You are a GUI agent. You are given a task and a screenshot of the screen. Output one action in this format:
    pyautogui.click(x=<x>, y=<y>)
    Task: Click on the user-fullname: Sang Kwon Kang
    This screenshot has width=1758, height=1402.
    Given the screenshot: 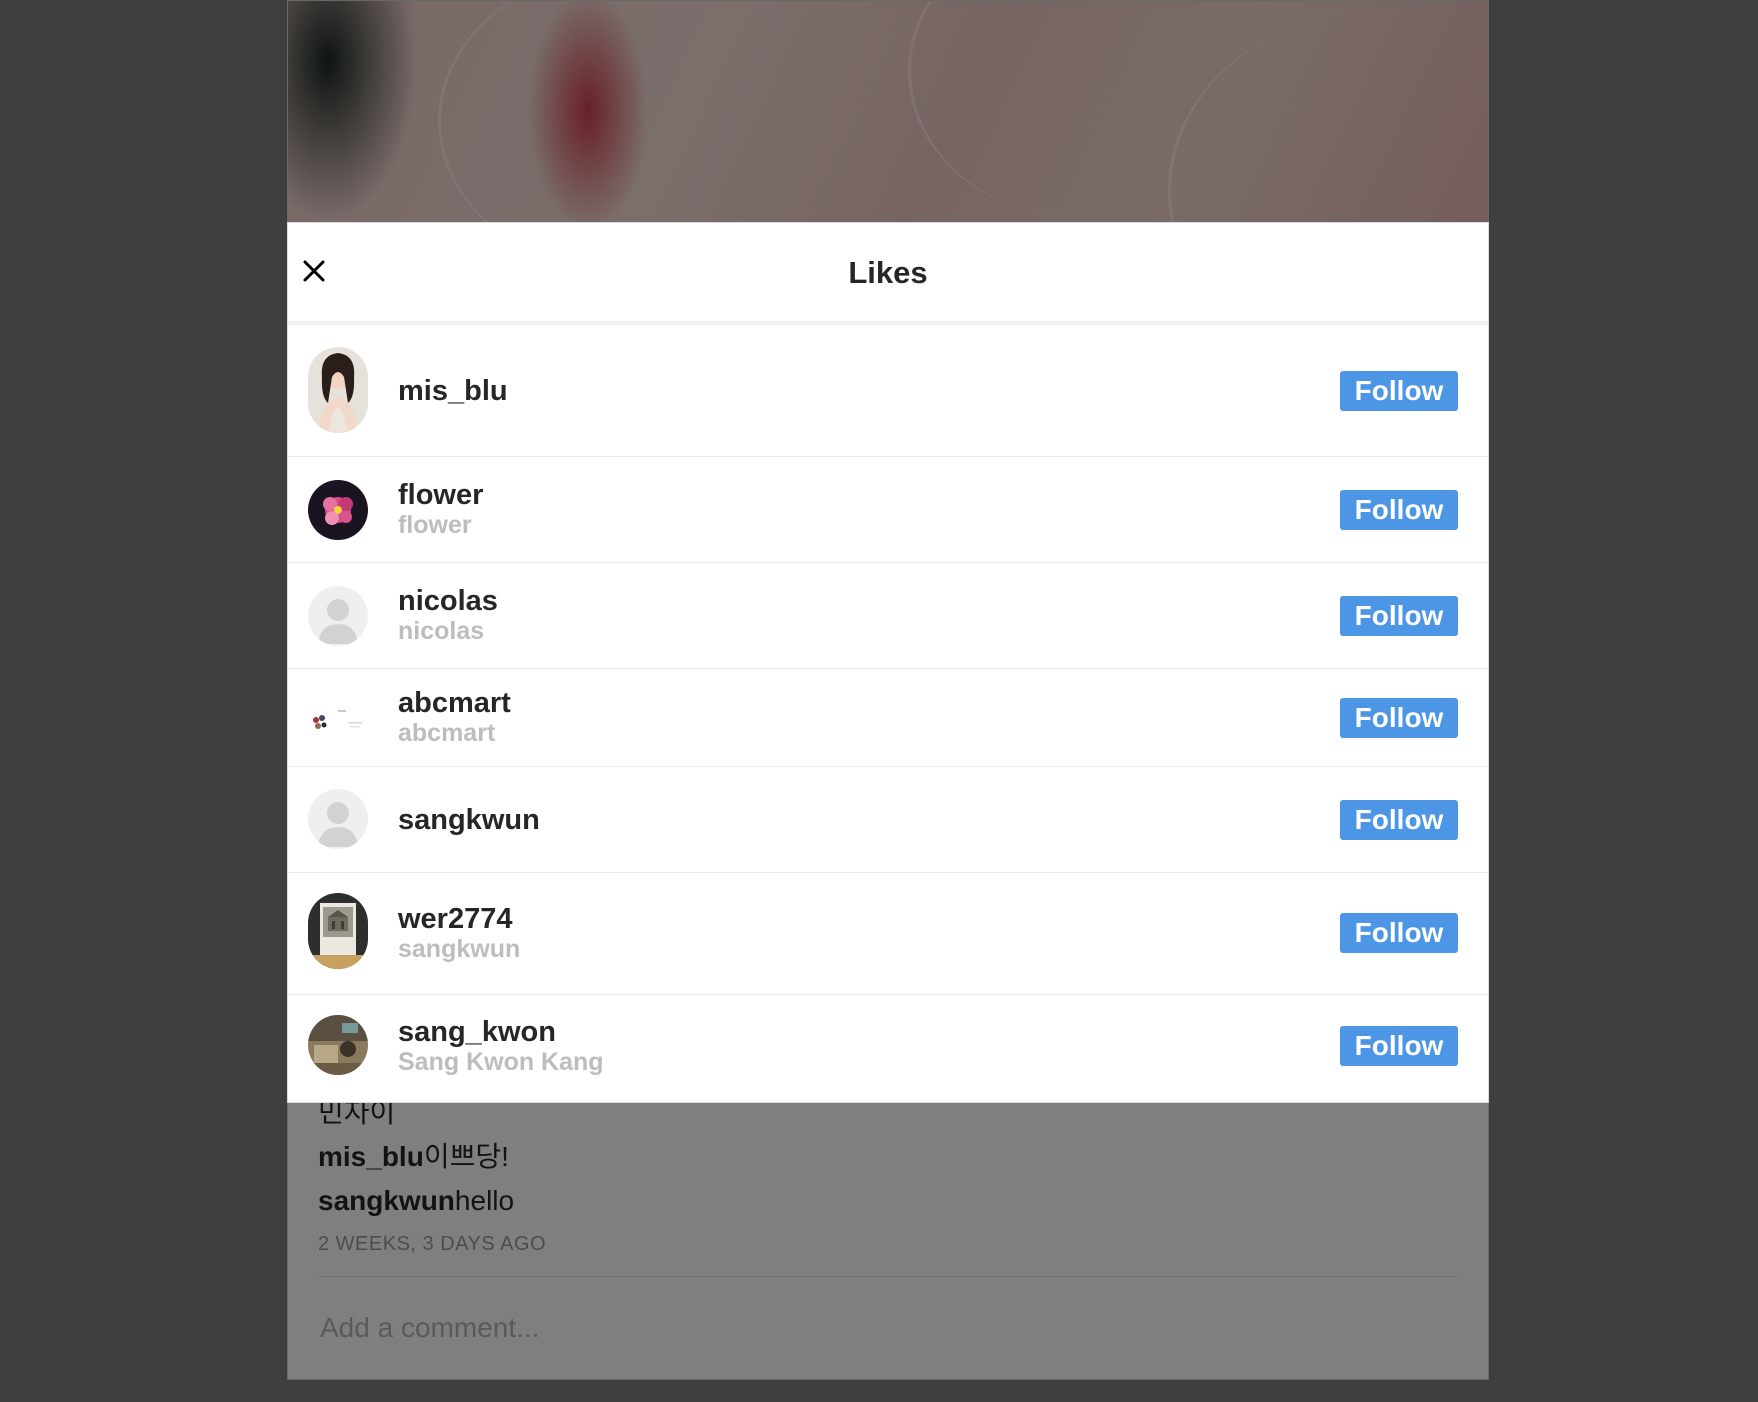 What is the action you would take?
    pyautogui.click(x=501, y=1062)
    